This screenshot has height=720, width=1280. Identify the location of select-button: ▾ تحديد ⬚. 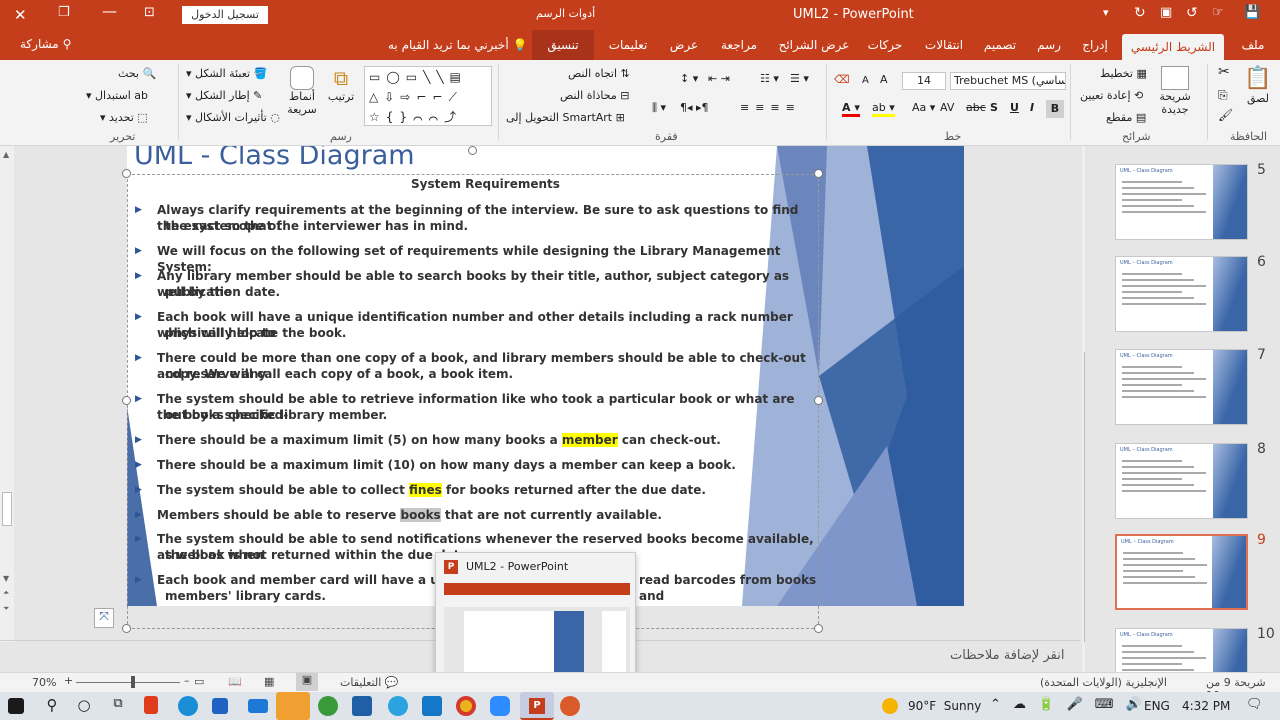
(124, 117).